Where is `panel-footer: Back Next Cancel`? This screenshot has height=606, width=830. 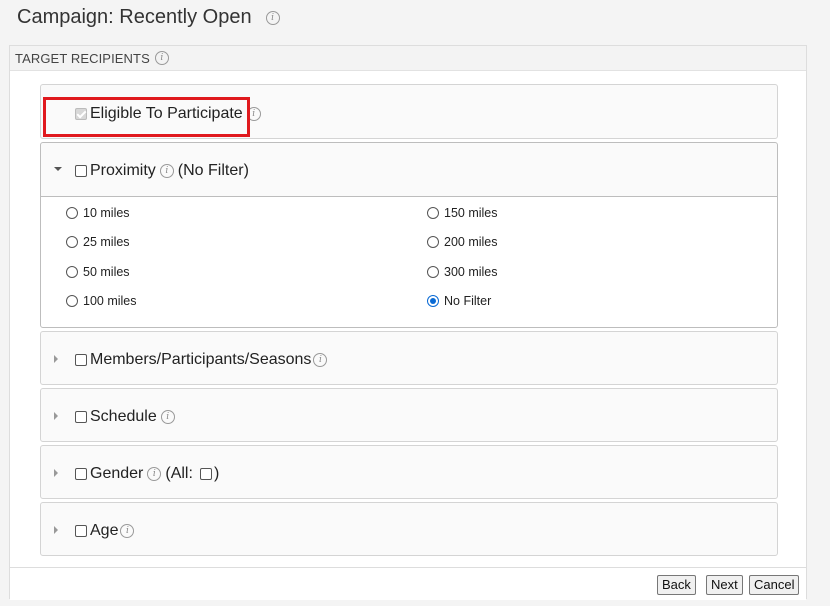
panel-footer: Back Next Cancel is located at coordinates (408, 583).